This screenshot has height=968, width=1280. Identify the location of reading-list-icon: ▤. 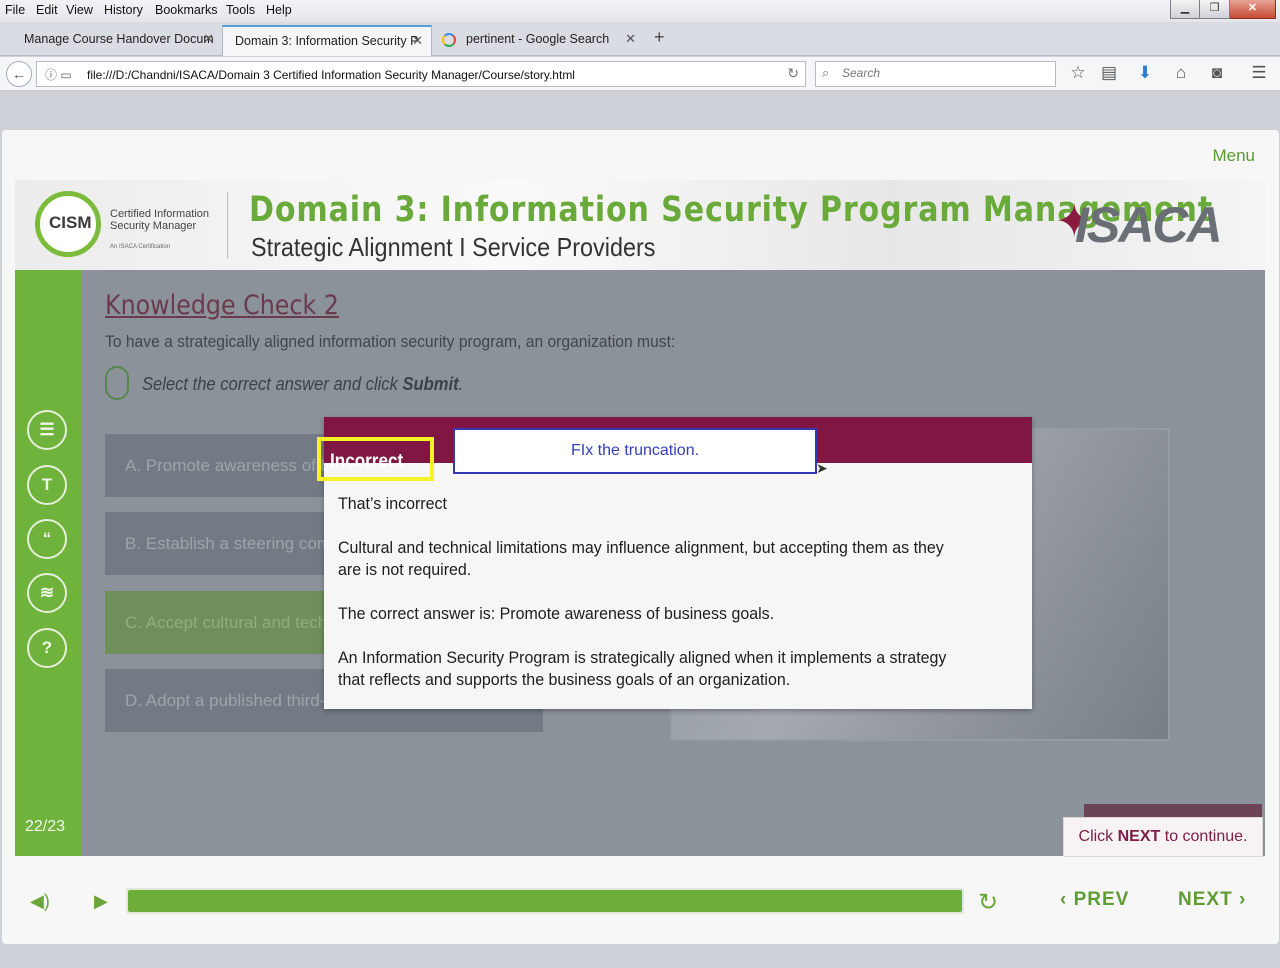
(1109, 73).